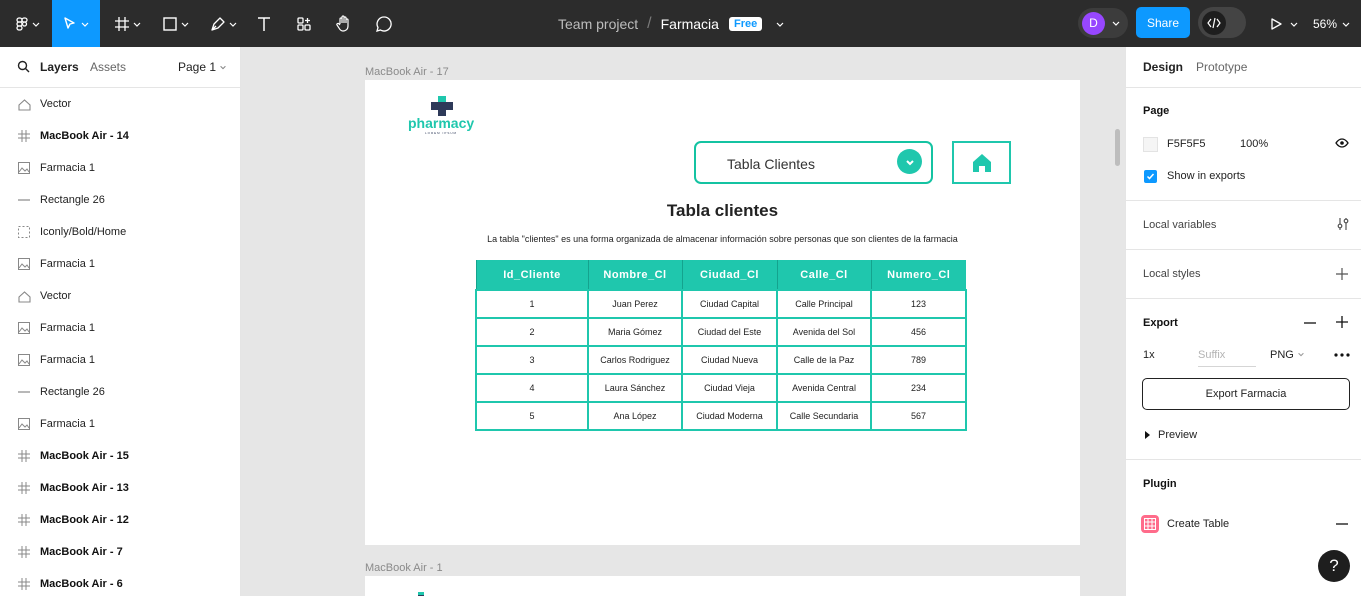 Image resolution: width=1361 pixels, height=596 pixels. I want to click on adjust-icon, so click(1343, 224).